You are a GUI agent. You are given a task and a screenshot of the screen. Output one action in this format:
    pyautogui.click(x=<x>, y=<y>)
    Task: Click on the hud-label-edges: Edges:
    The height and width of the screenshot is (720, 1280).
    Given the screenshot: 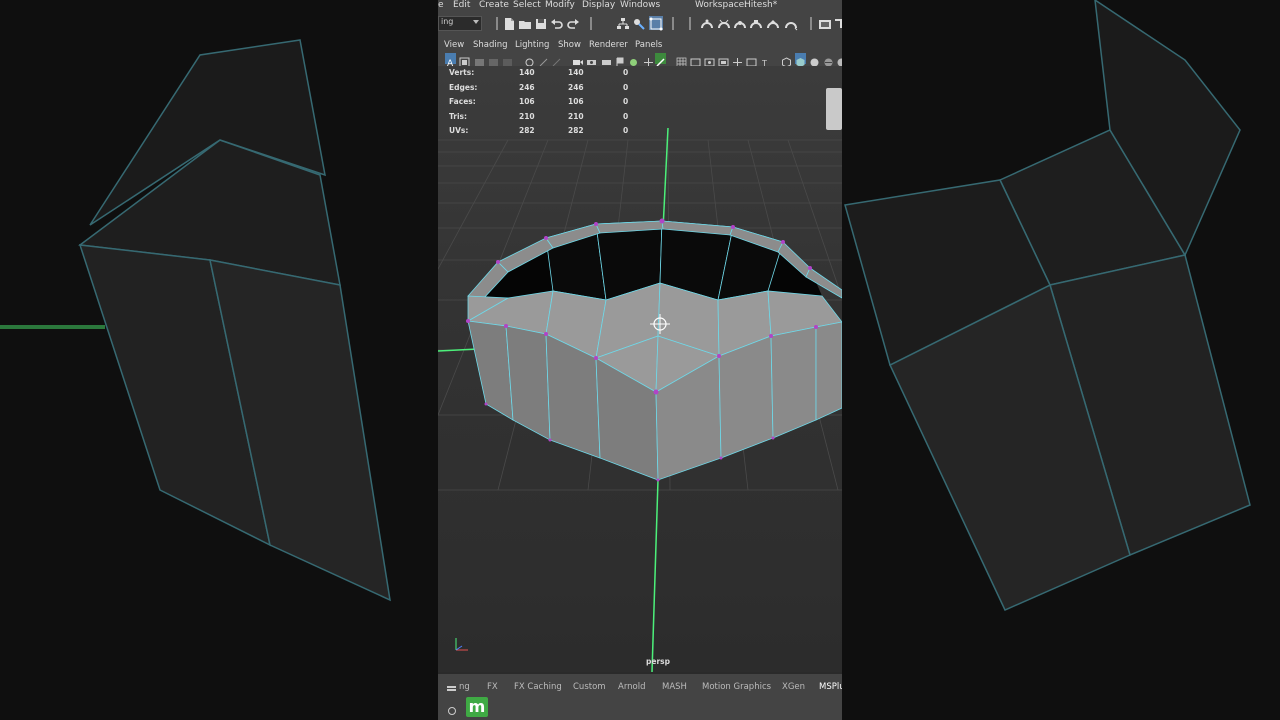 What is the action you would take?
    pyautogui.click(x=463, y=87)
    